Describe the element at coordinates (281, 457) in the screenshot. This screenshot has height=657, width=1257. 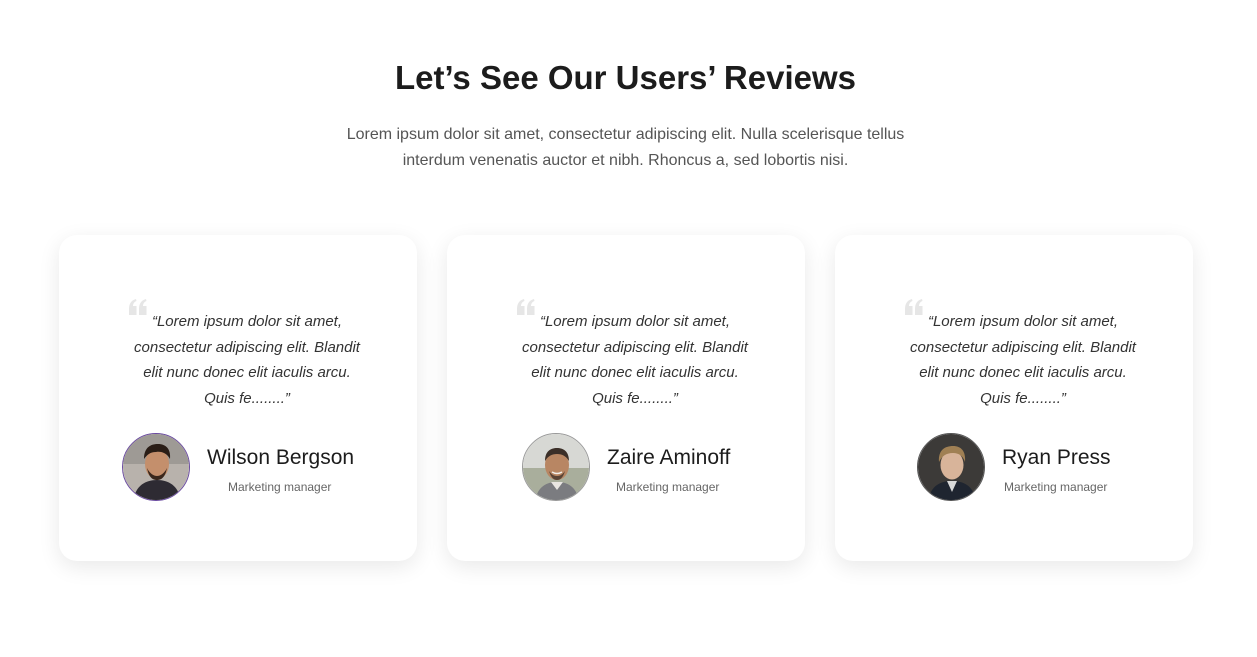
I see `reviewer-name: Wilson Bergson` at that location.